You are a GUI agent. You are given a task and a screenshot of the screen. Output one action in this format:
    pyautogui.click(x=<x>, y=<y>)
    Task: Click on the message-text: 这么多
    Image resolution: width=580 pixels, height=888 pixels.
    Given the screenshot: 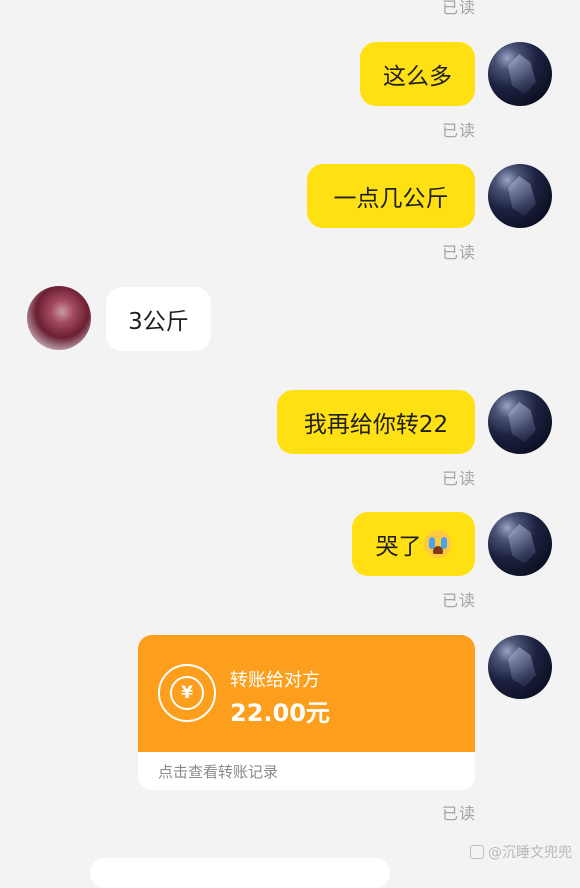 What is the action you would take?
    pyautogui.click(x=417, y=77)
    